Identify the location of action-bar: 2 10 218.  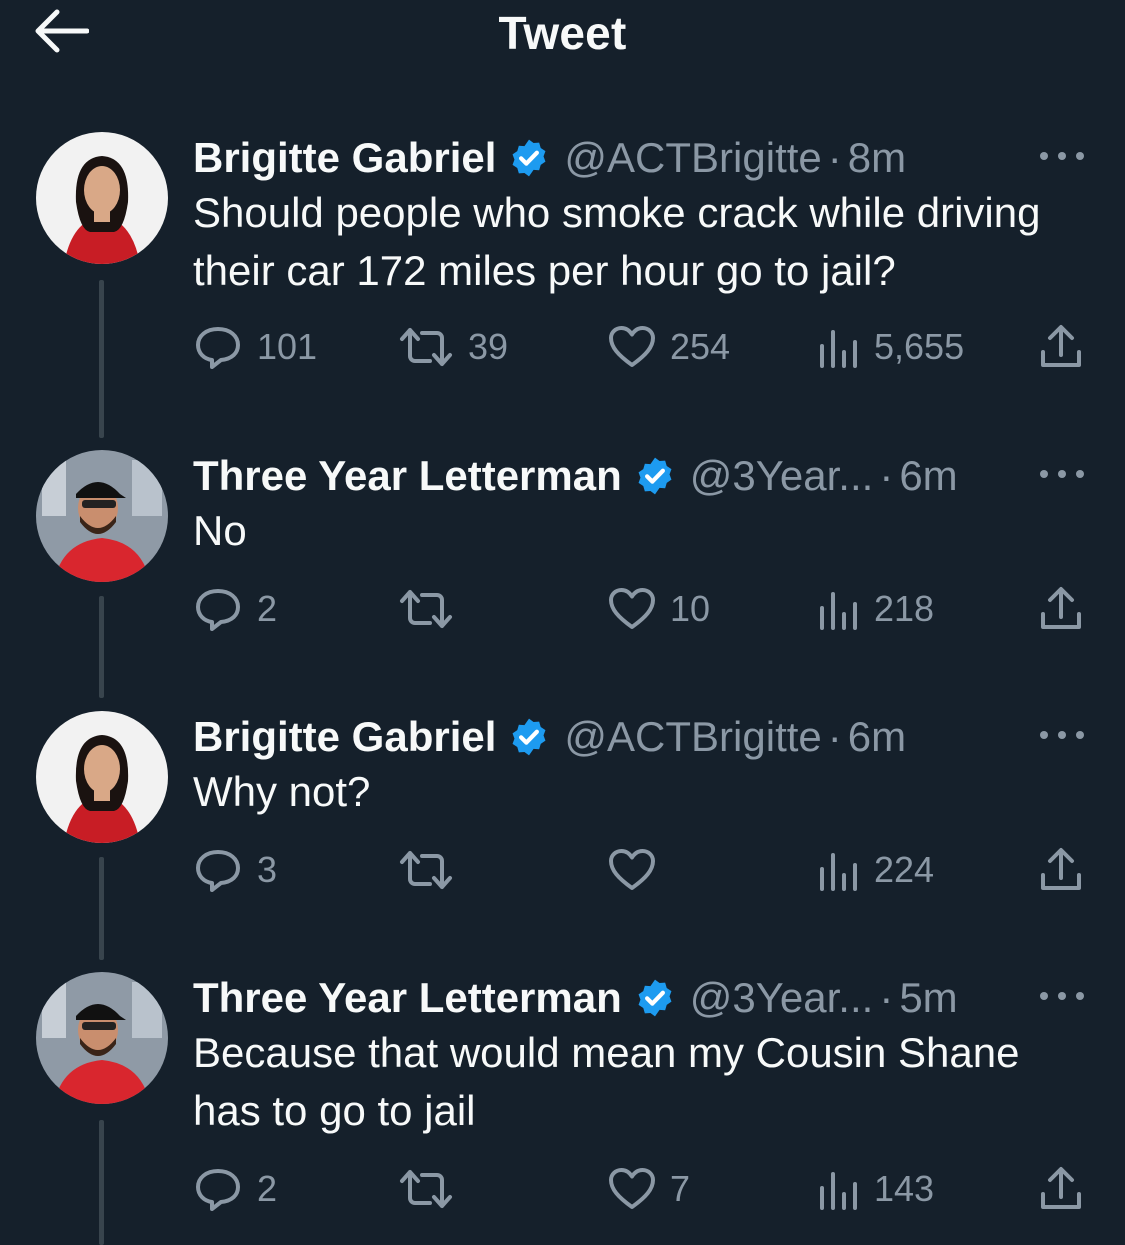
(562, 609).